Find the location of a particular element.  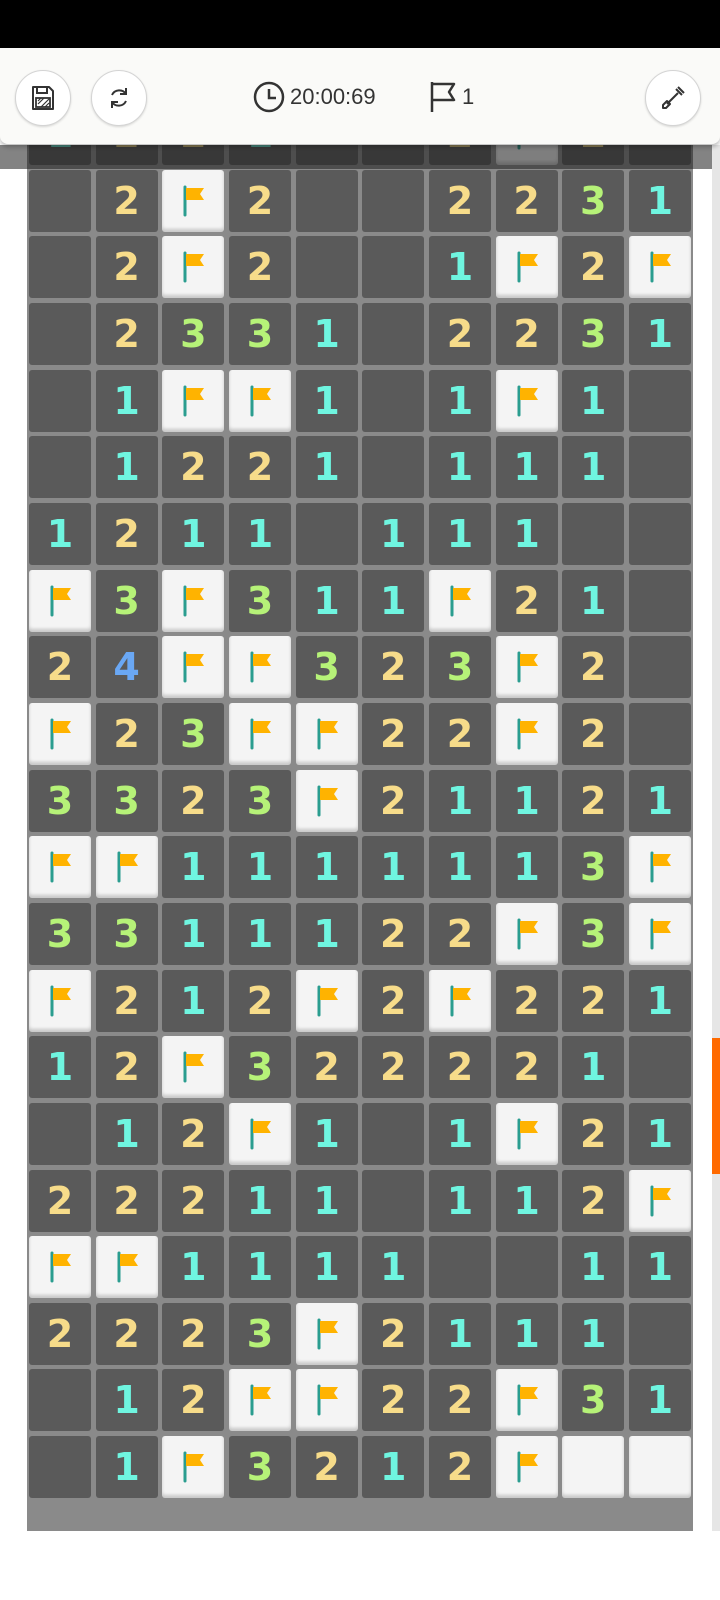

cell-number: 4 is located at coordinates (126, 667).